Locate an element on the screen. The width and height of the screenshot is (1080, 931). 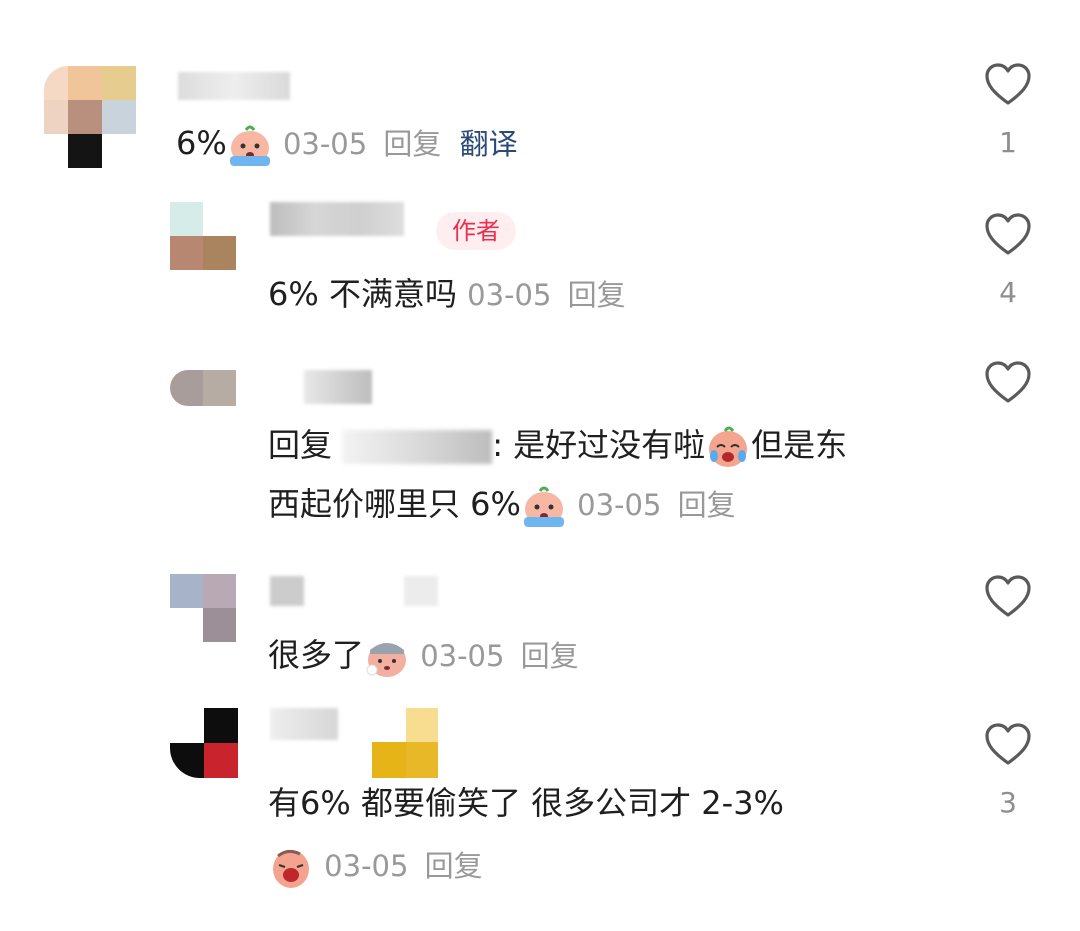
comment-text-cont: 但是东 is located at coordinates (799, 445).